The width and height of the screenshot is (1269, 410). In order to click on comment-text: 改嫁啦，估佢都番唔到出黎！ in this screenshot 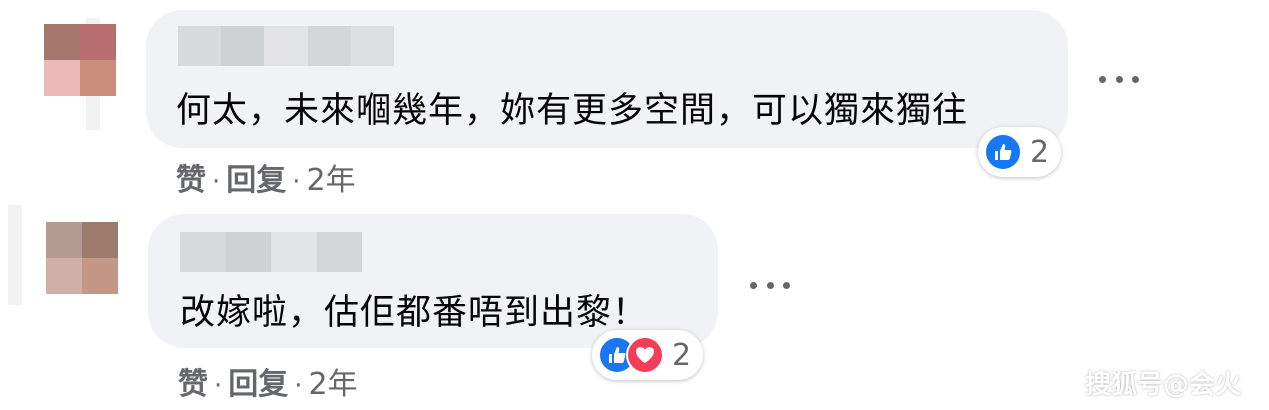, I will do `click(414, 313)`.